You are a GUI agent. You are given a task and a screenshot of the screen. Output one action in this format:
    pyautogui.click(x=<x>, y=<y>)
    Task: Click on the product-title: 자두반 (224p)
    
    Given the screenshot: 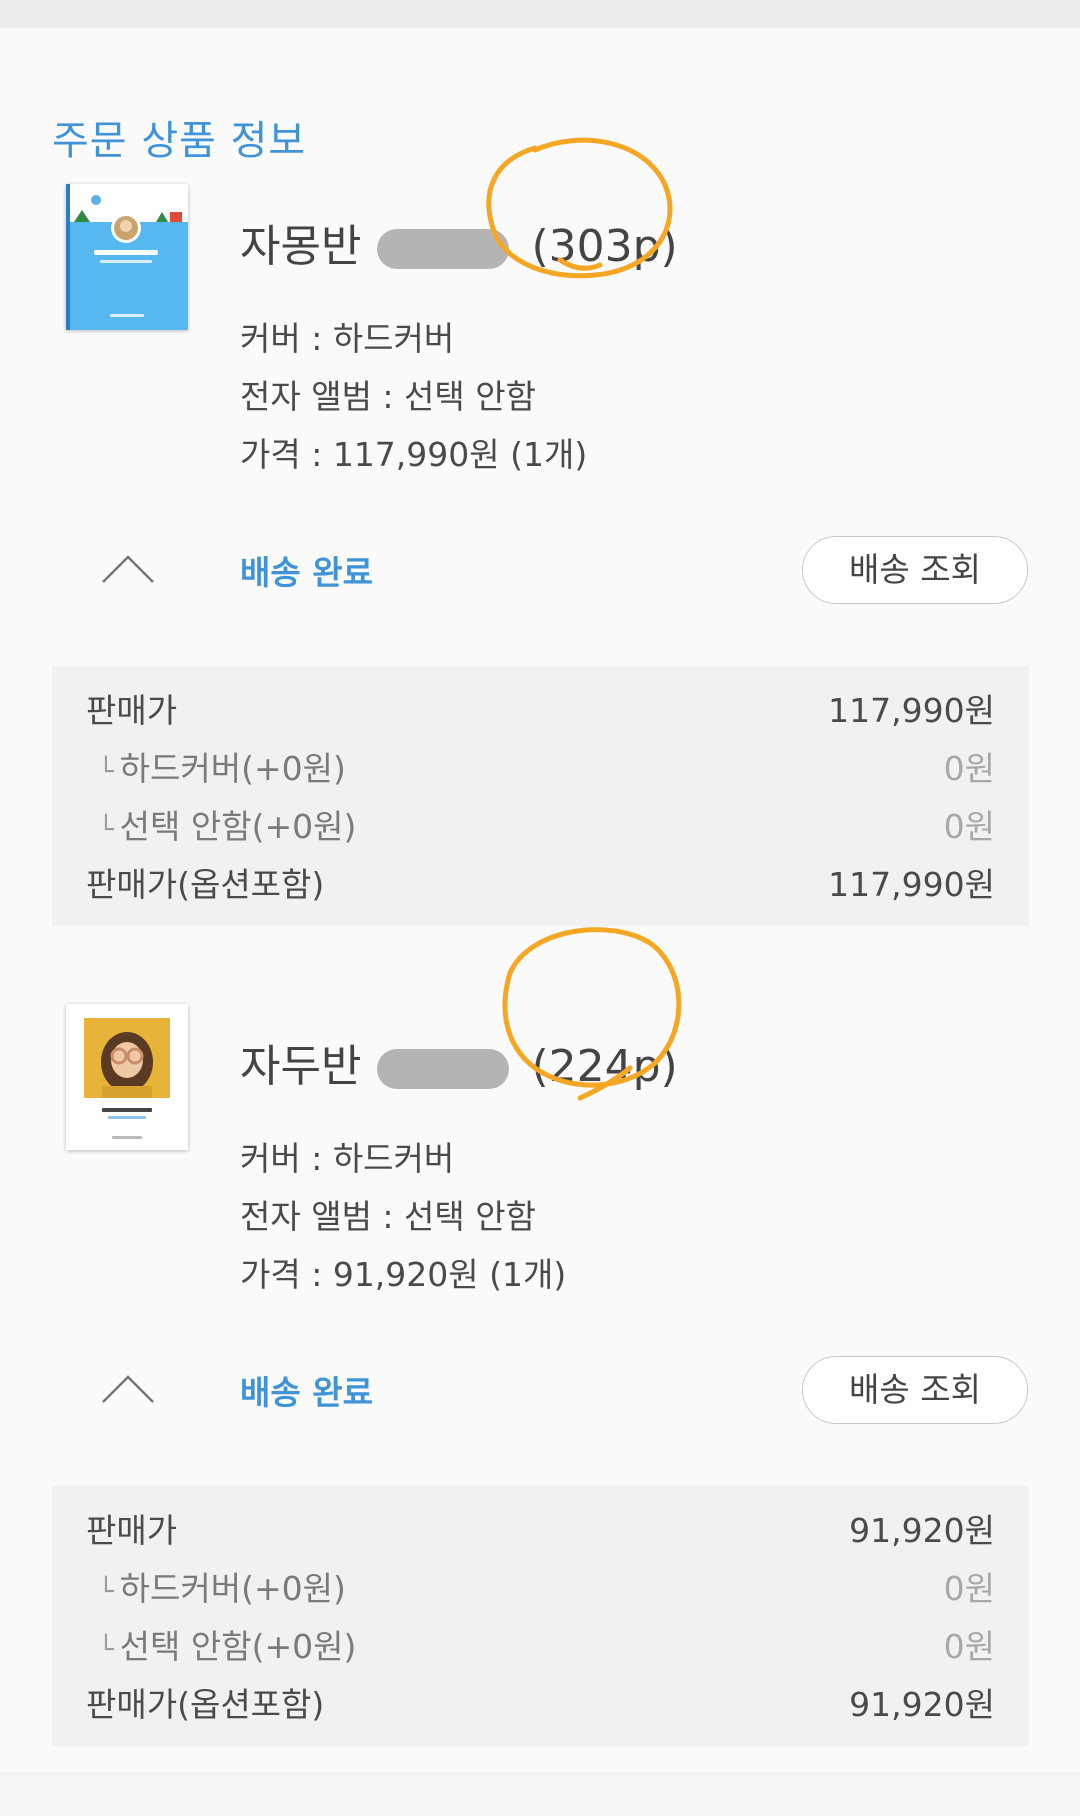 What is the action you would take?
    pyautogui.click(x=459, y=1062)
    